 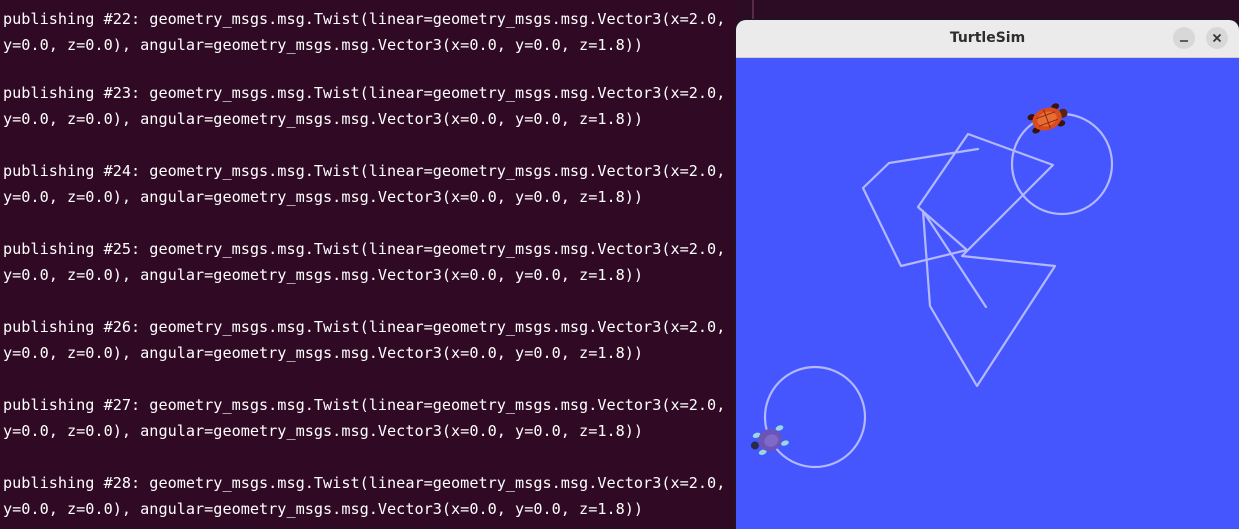 I want to click on minimize-icon, so click(x=1184, y=41).